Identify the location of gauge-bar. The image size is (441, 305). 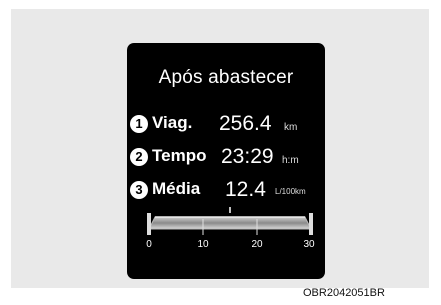
(230, 221).